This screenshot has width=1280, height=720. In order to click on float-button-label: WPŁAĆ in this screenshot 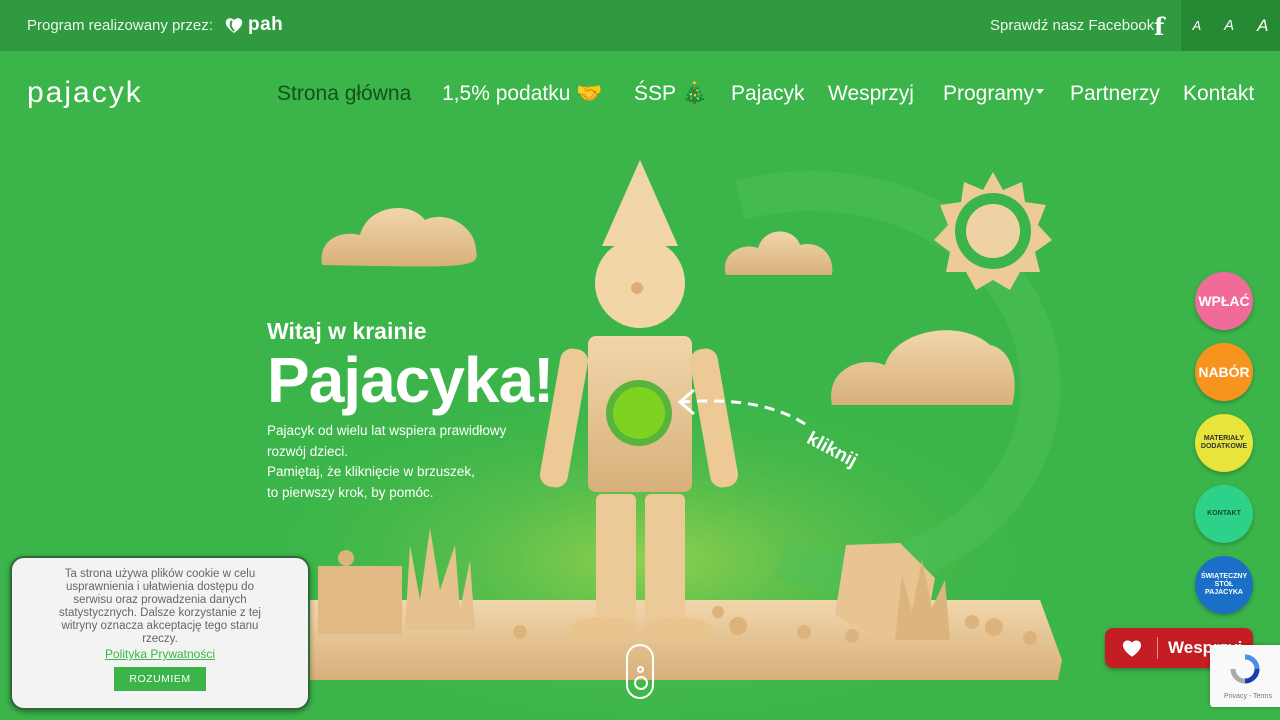, I will do `click(1224, 301)`.